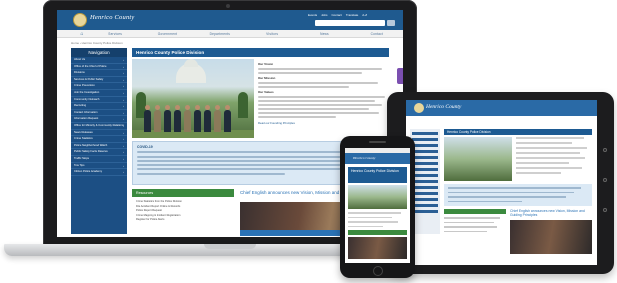 The height and width of the screenshot is (283, 617). What do you see at coordinates (364, 158) in the screenshot?
I see `phone-site-brand: Henrico County` at bounding box center [364, 158].